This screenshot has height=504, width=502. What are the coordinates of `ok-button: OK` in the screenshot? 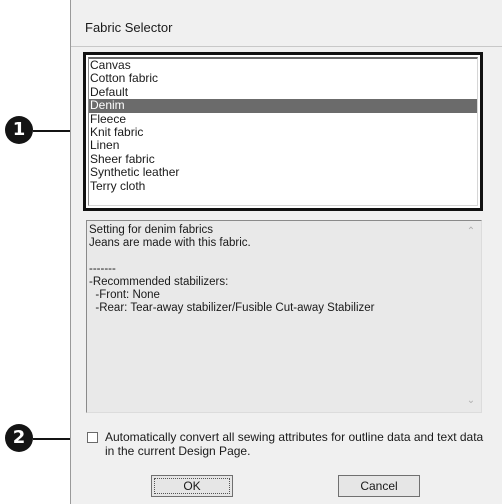 It's located at (192, 486).